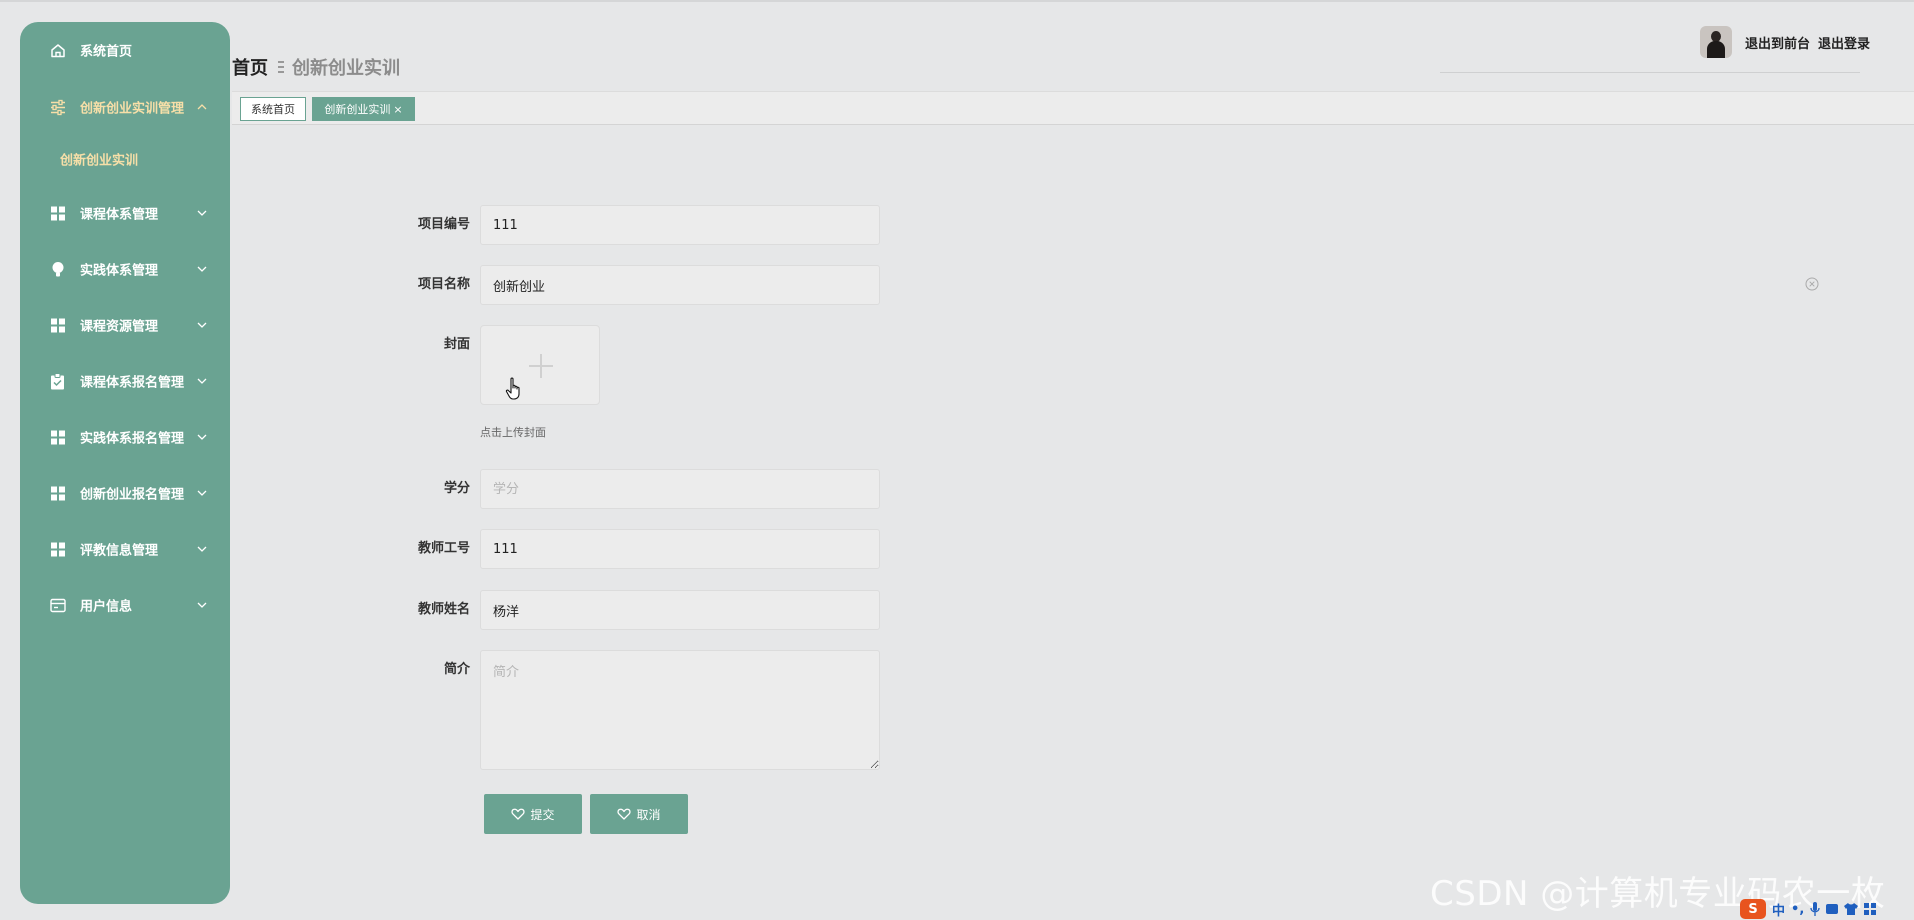 Image resolution: width=1914 pixels, height=920 pixels. Describe the element at coordinates (99, 161) in the screenshot. I see `sidebar-subitem-label: 创新创业实训` at that location.